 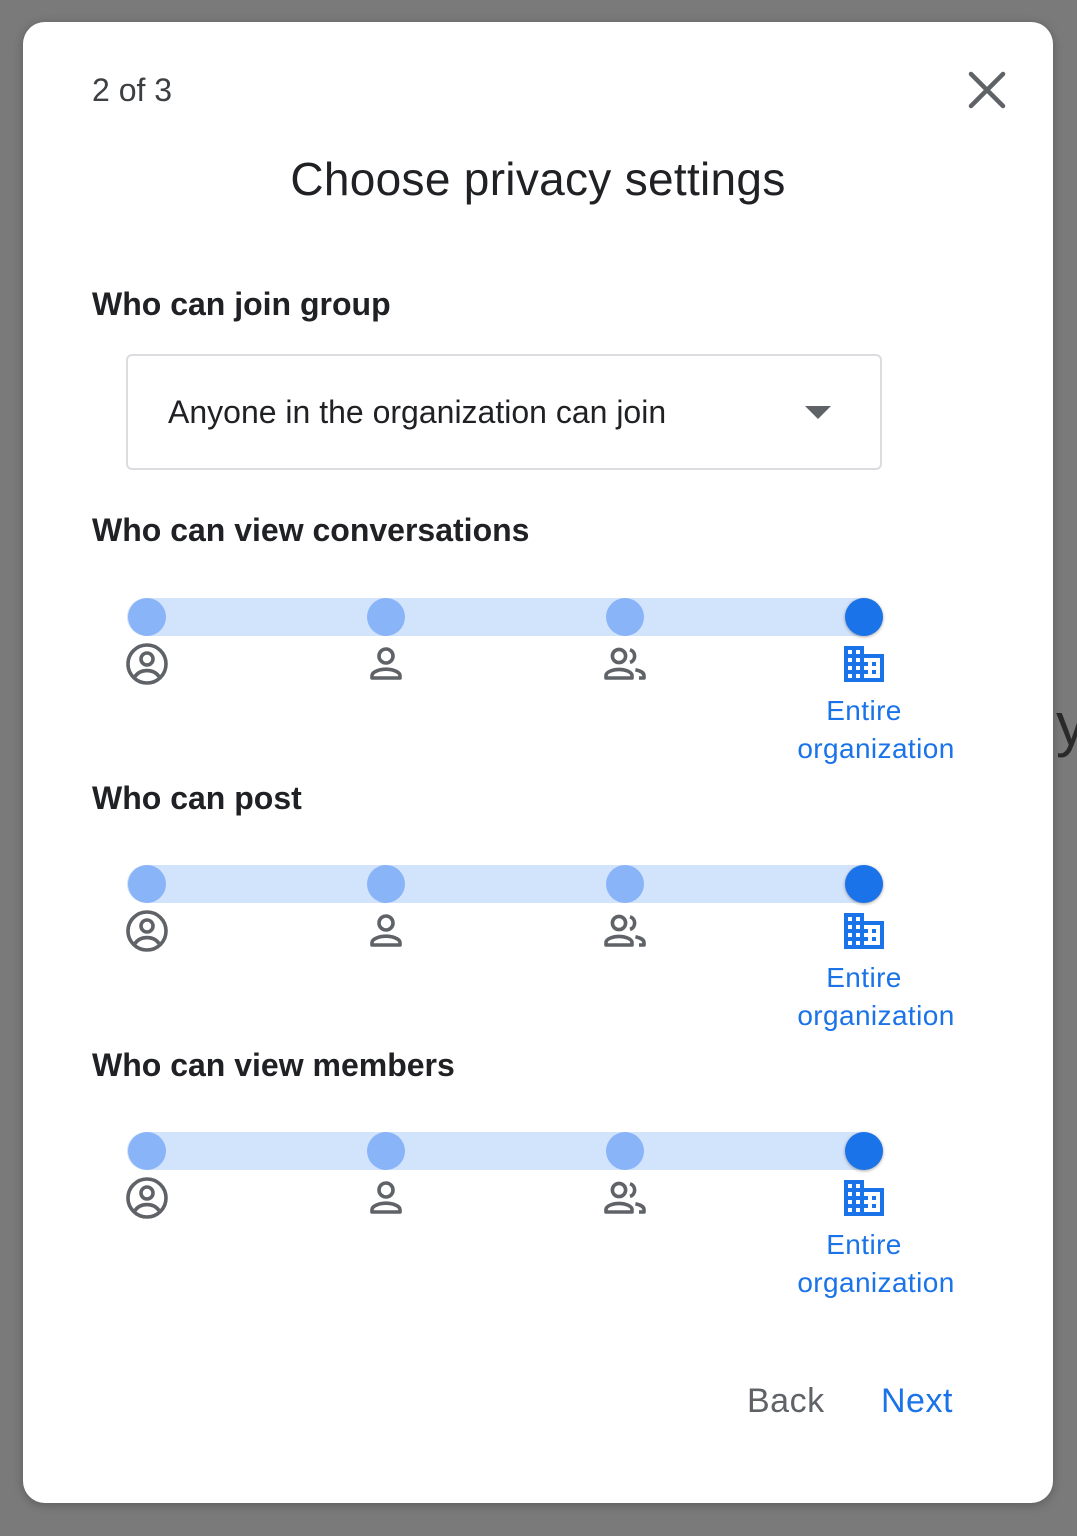 What do you see at coordinates (311, 530) in the screenshot?
I see `view-conversations-label: Who can view conversations` at bounding box center [311, 530].